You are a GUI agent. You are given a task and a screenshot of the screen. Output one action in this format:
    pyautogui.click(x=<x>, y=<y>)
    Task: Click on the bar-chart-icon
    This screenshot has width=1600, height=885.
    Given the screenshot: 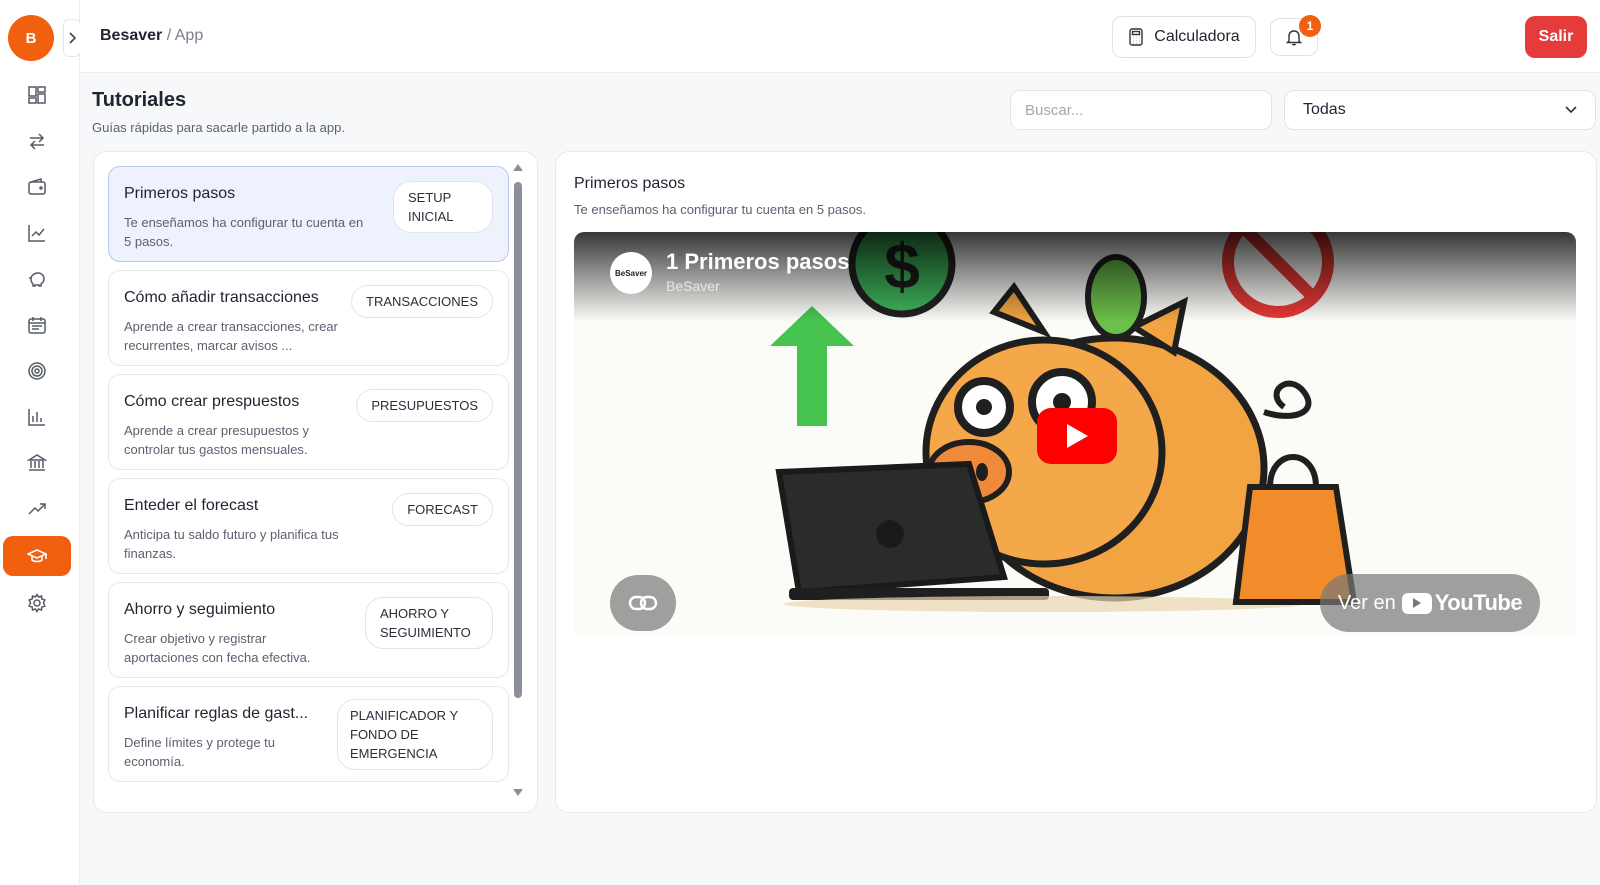 What is the action you would take?
    pyautogui.click(x=36, y=417)
    